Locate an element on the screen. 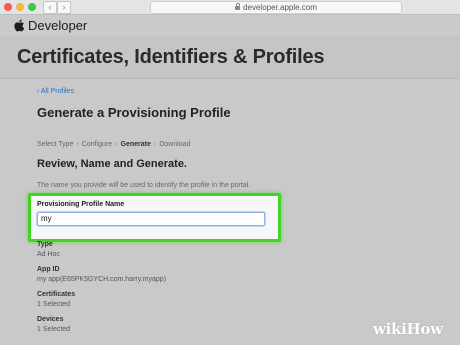  app-id-value: my app(E65PK5GYCH.com.harry.myapp) is located at coordinates (102, 279).